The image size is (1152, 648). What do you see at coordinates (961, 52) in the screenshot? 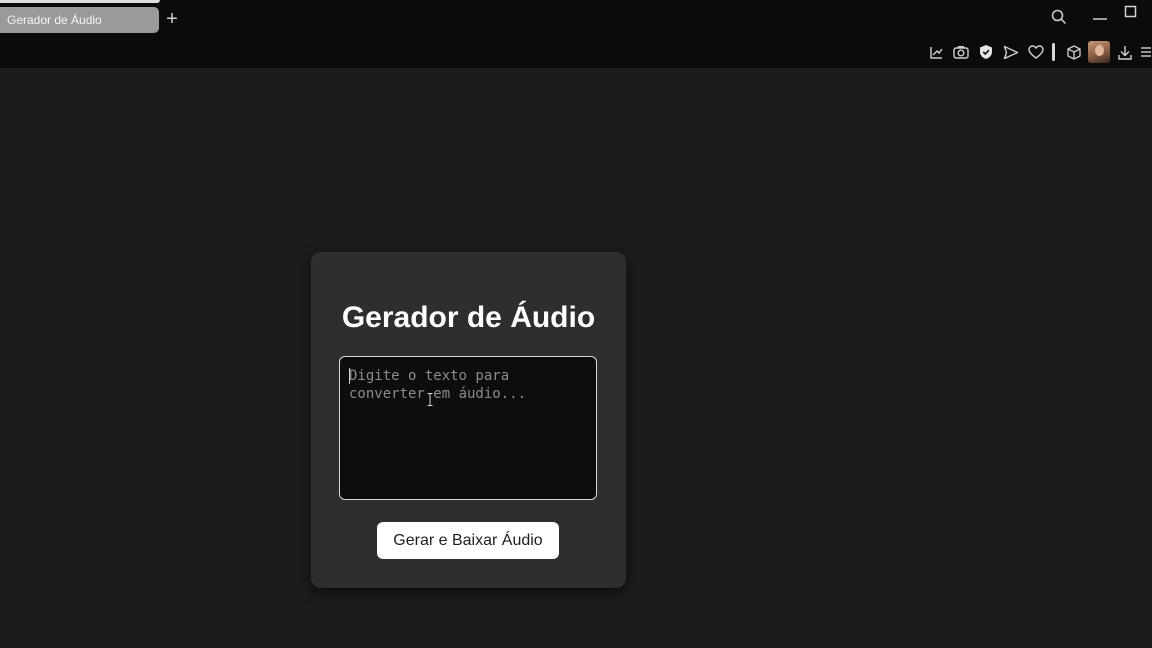
I see `camera-icon` at bounding box center [961, 52].